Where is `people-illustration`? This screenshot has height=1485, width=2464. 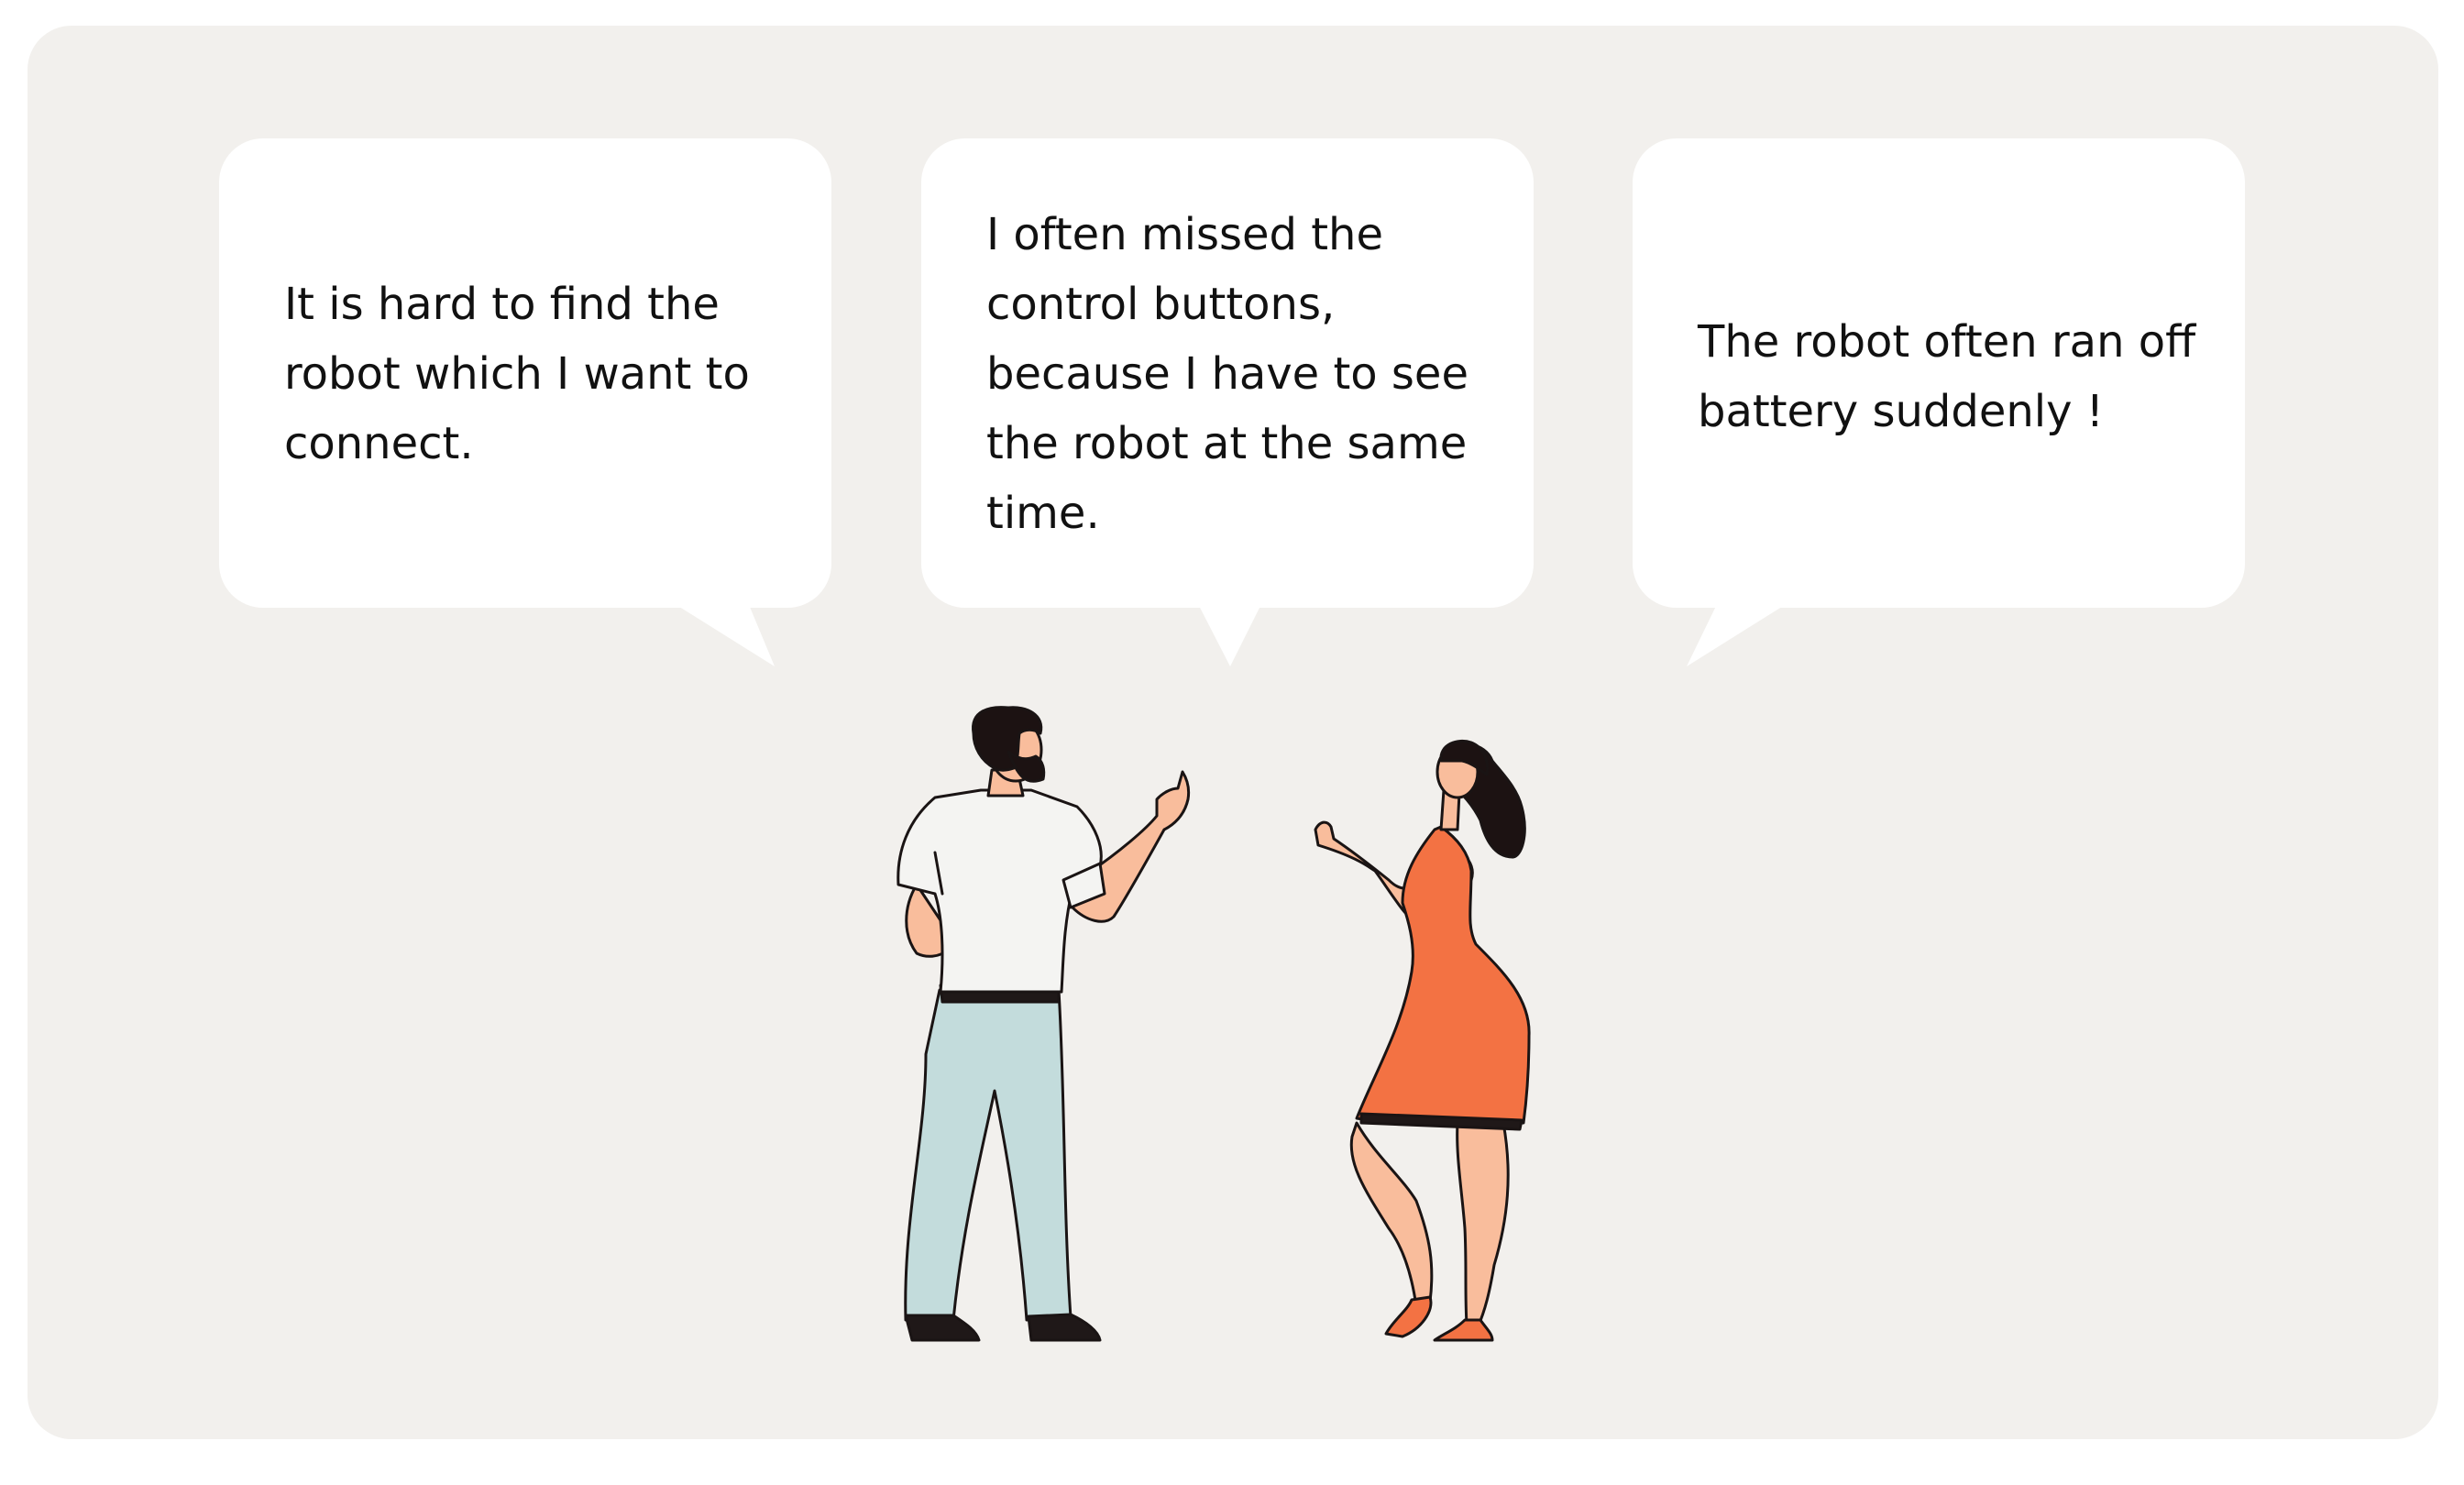
people-illustration is located at coordinates (1213, 1024).